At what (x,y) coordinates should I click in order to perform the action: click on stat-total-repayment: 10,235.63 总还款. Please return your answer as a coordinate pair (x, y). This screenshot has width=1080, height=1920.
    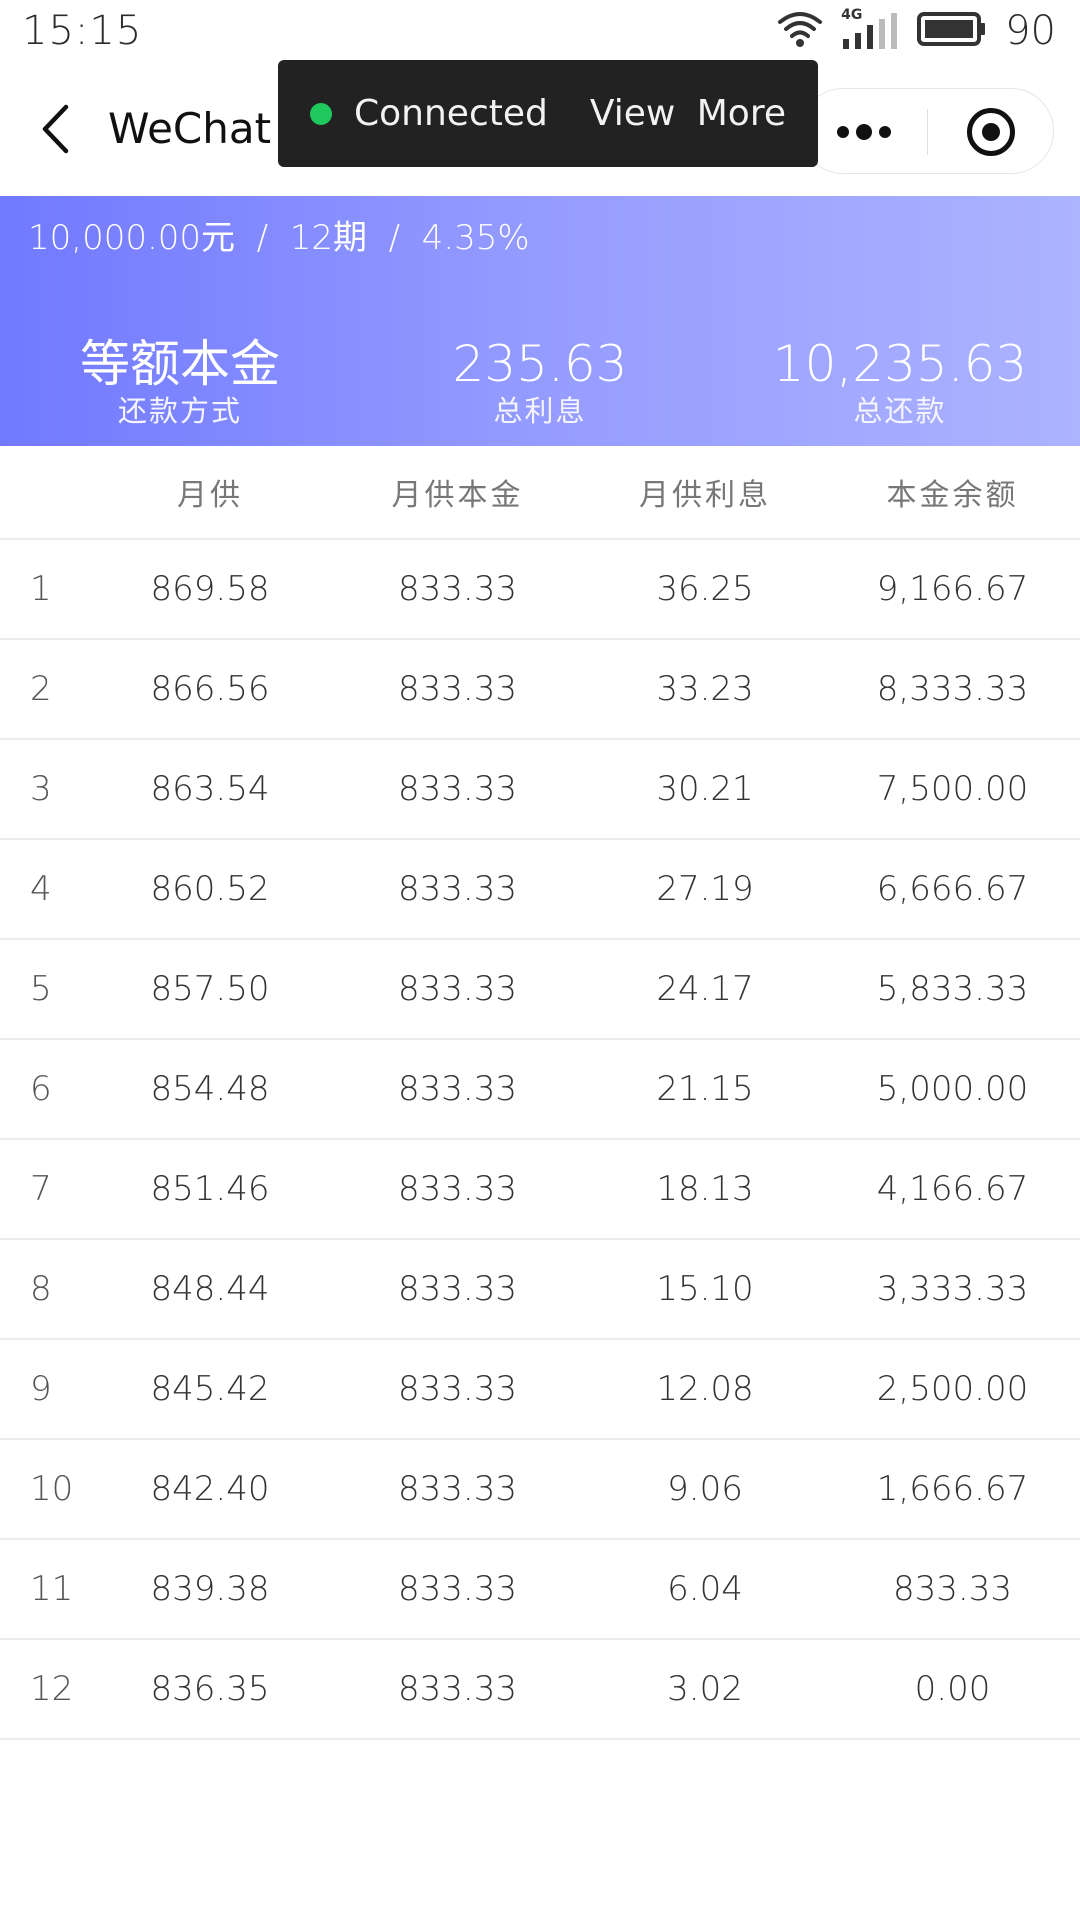
    Looking at the image, I should click on (900, 381).